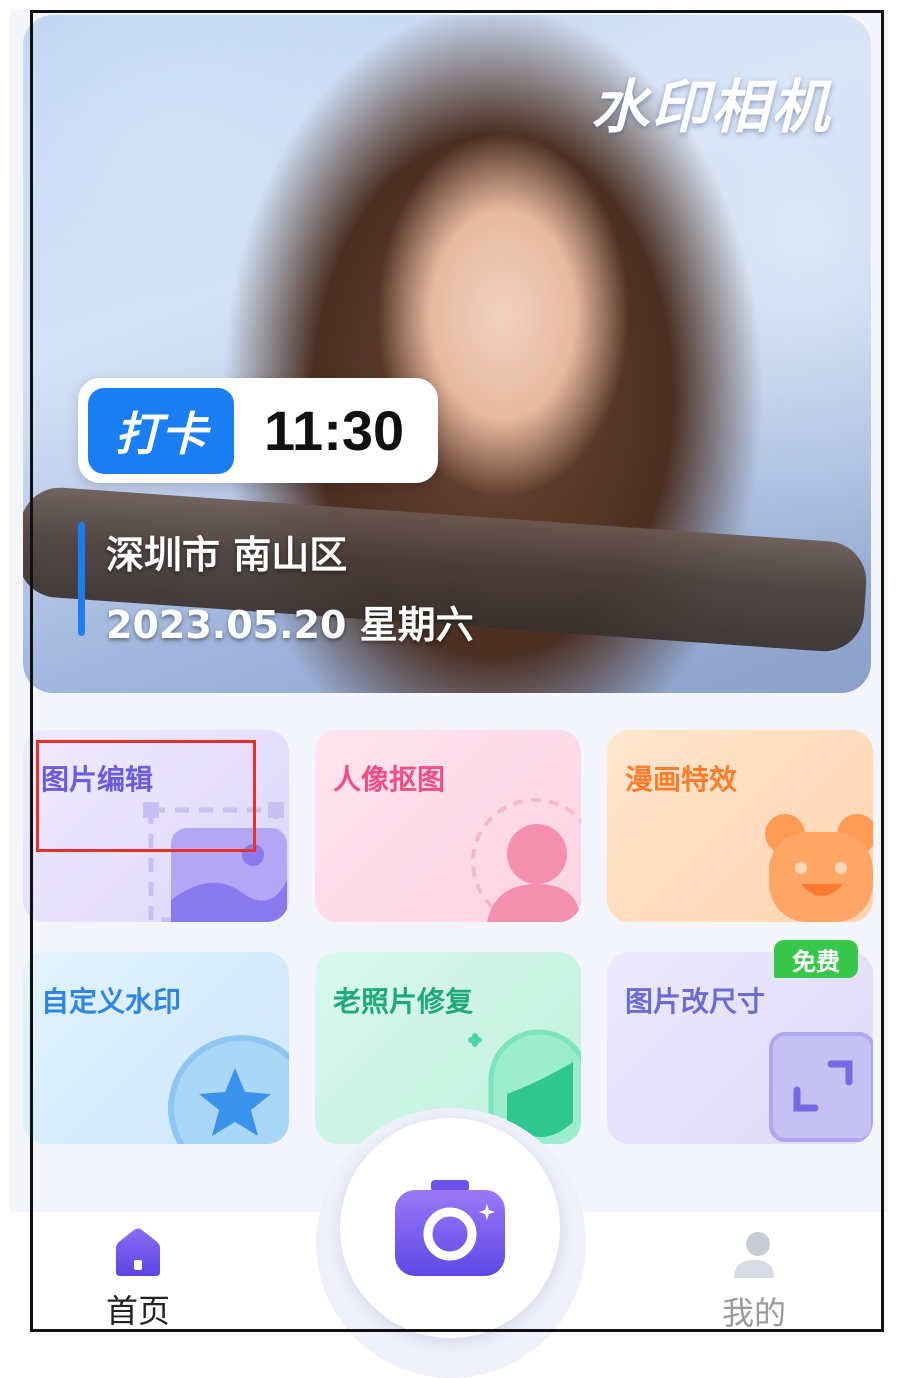 The height and width of the screenshot is (1378, 898). I want to click on nav-label-mine: 我的, so click(754, 1313).